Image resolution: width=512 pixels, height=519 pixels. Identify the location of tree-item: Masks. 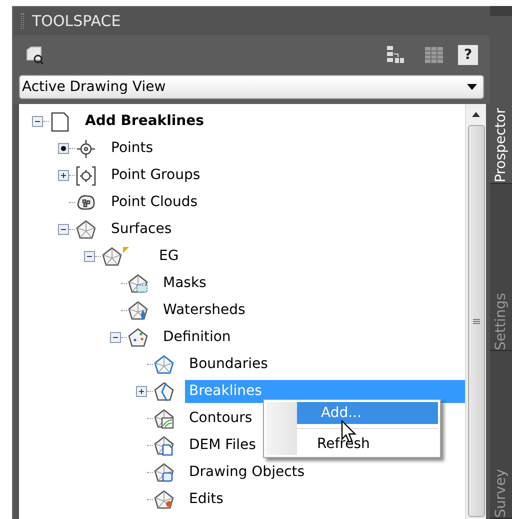
(182, 283).